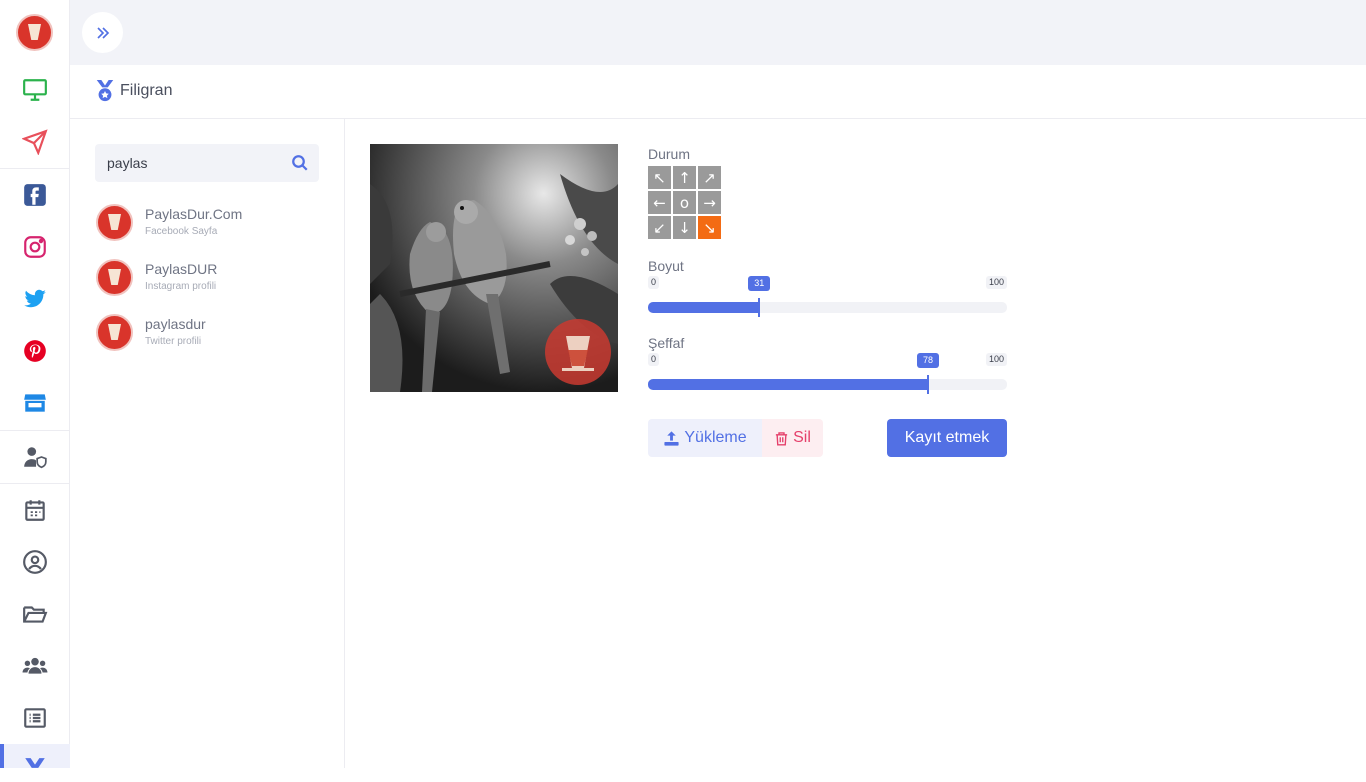 The image size is (1366, 782). What do you see at coordinates (654, 359) in the screenshot?
I see `opacity-min: 0` at bounding box center [654, 359].